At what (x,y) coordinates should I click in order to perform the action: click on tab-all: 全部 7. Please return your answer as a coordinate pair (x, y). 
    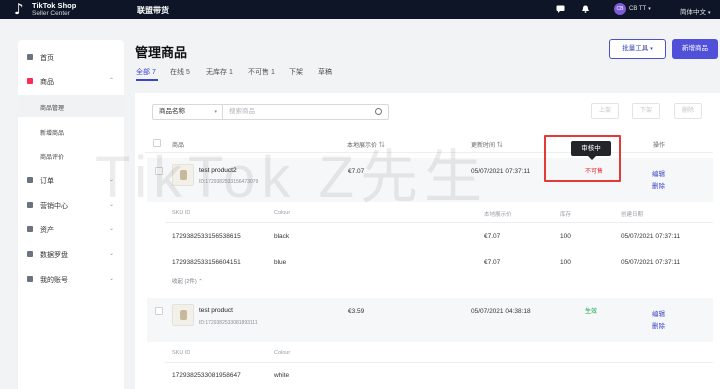
    Looking at the image, I should click on (146, 72).